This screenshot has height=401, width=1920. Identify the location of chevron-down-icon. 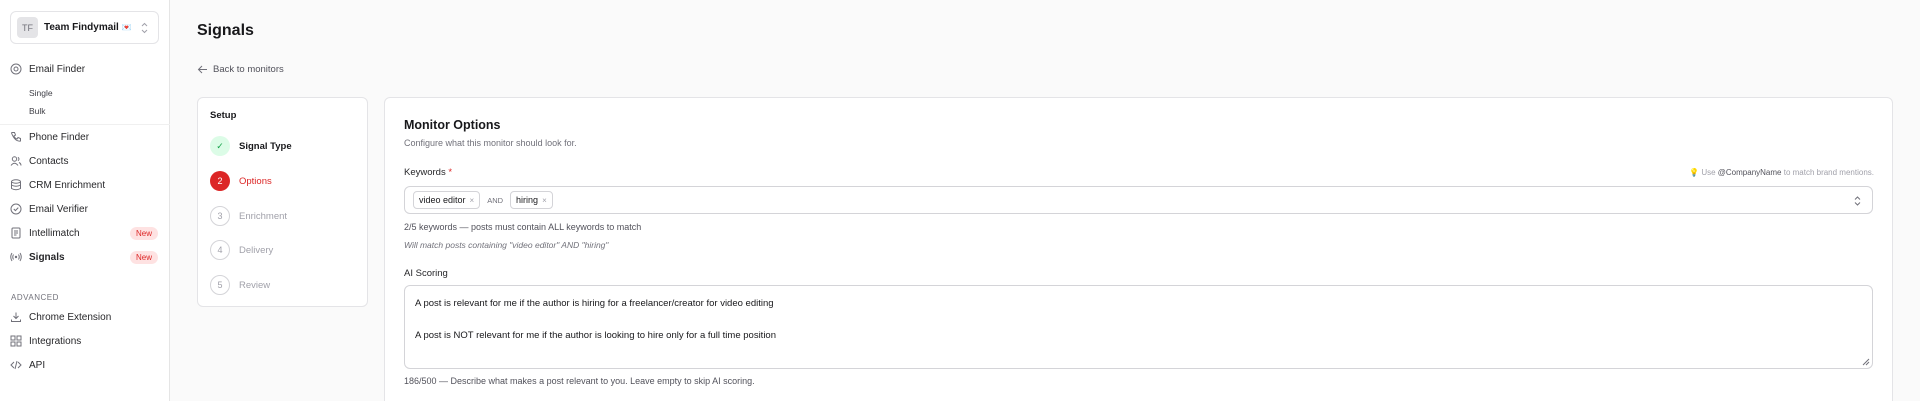
(144, 28).